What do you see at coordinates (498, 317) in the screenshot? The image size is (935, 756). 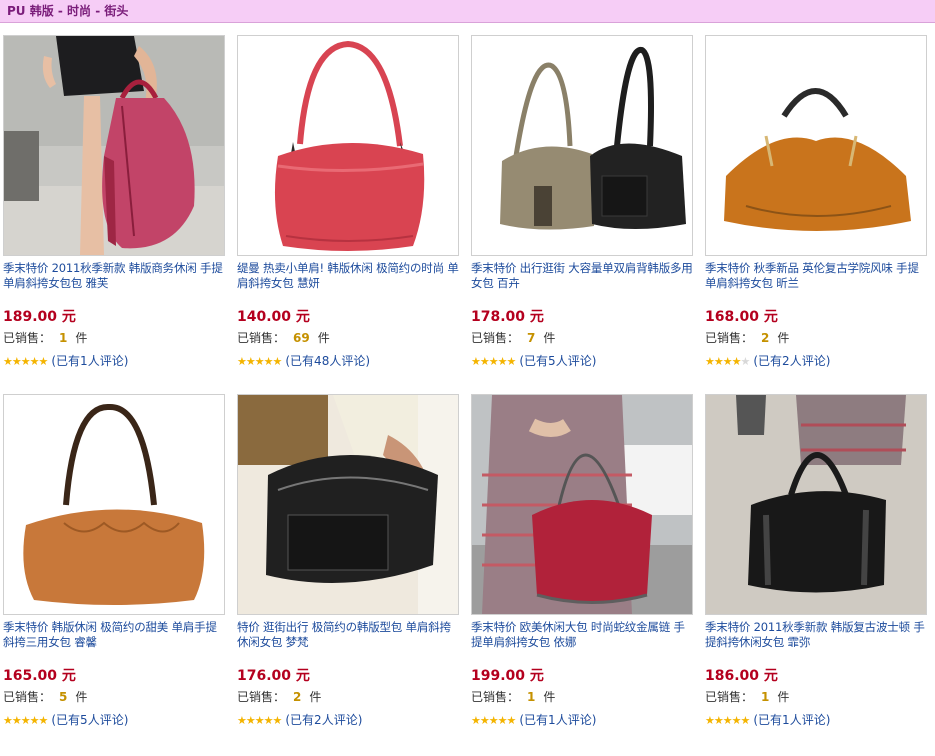 I see `price-value: 178.00` at bounding box center [498, 317].